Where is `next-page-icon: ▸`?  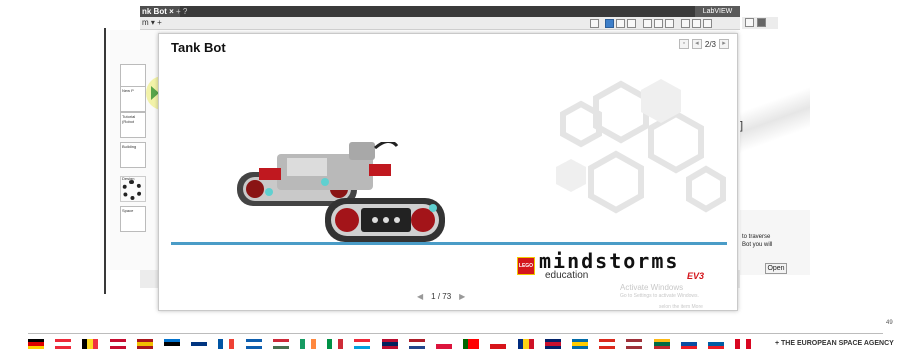 next-page-icon: ▸ is located at coordinates (724, 44).